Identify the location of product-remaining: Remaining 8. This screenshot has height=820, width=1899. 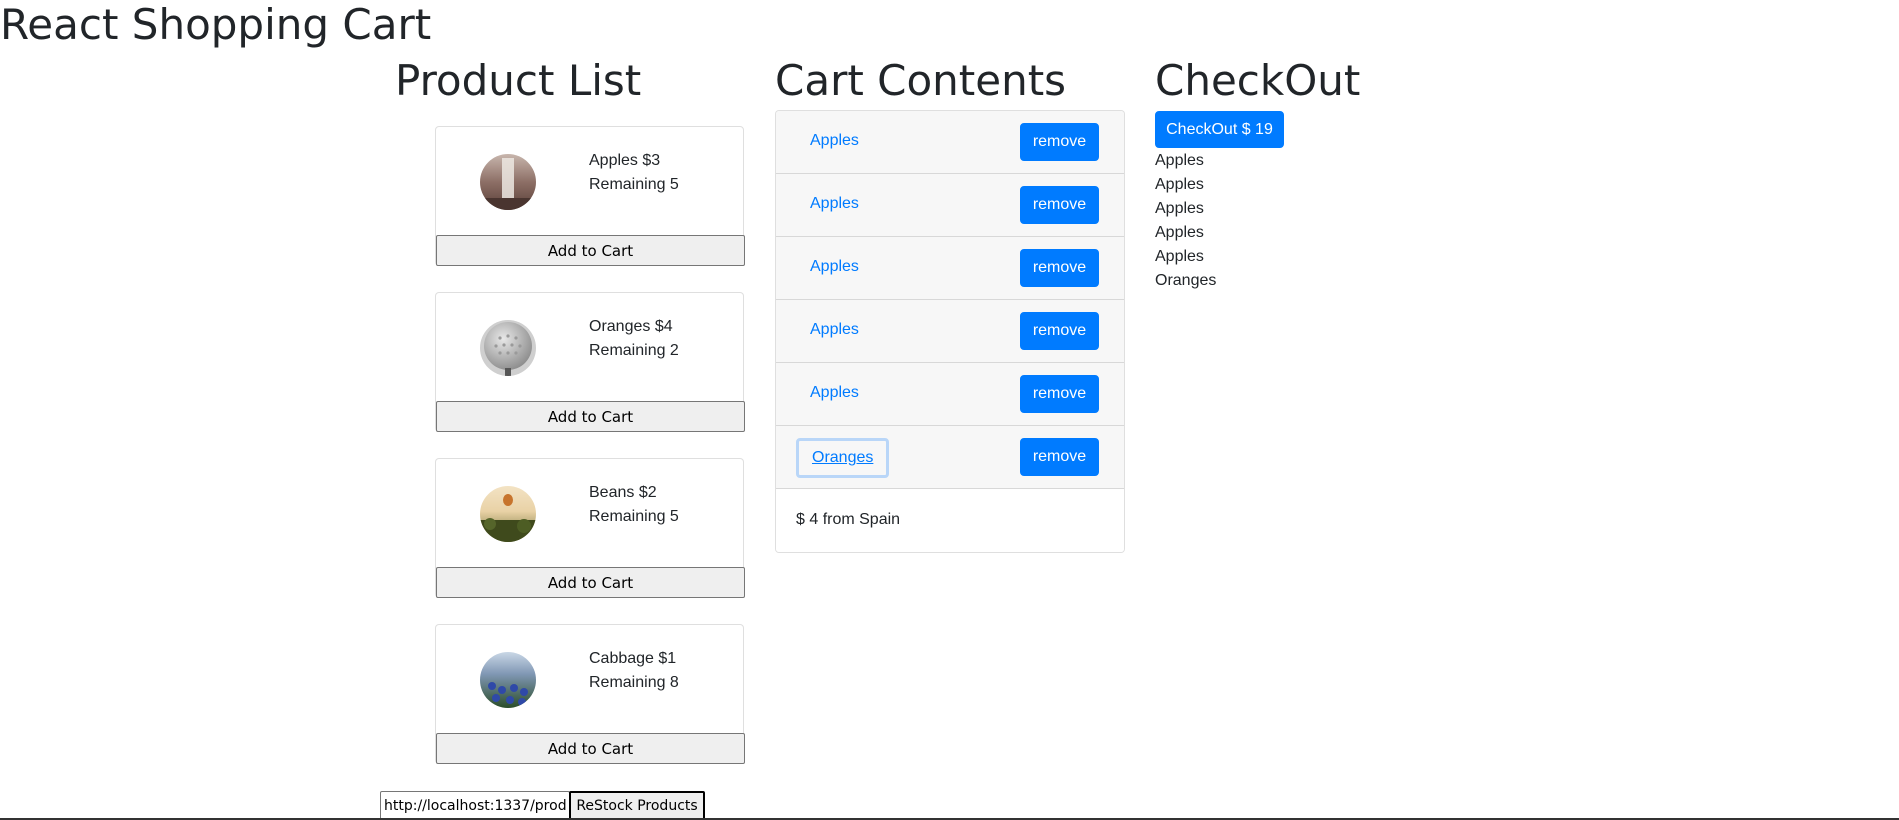
(634, 682).